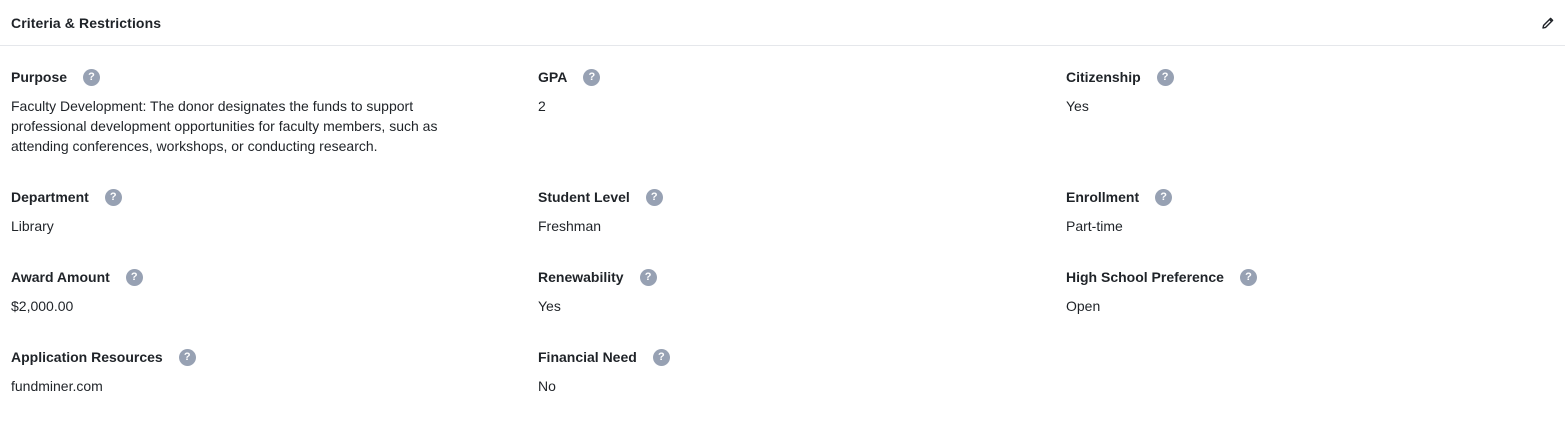 Image resolution: width=1565 pixels, height=428 pixels. What do you see at coordinates (547, 386) in the screenshot?
I see `field-value: No` at bounding box center [547, 386].